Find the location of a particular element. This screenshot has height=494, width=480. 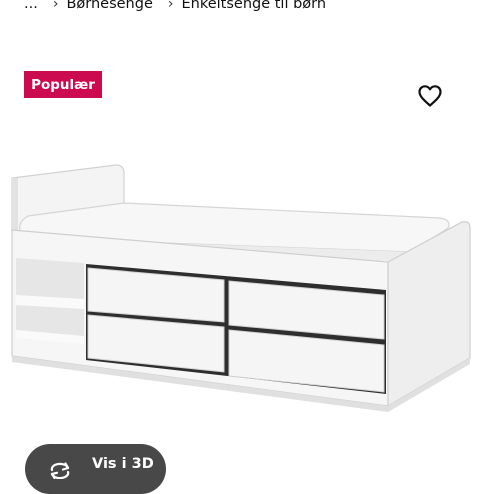

heart-outline-icon is located at coordinates (430, 96).